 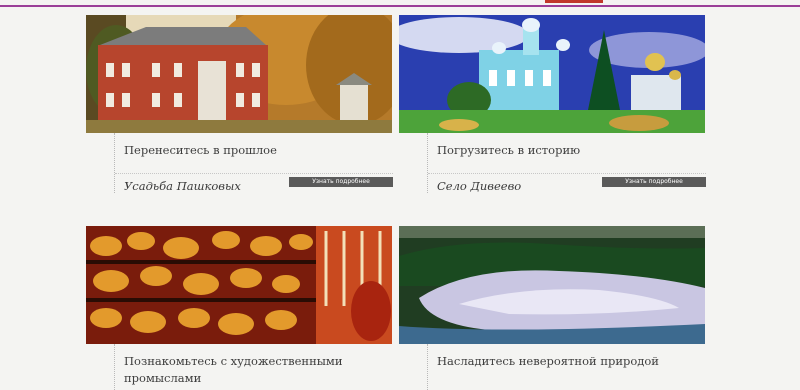 What do you see at coordinates (400, 6) in the screenshot?
I see `header-divider` at bounding box center [400, 6].